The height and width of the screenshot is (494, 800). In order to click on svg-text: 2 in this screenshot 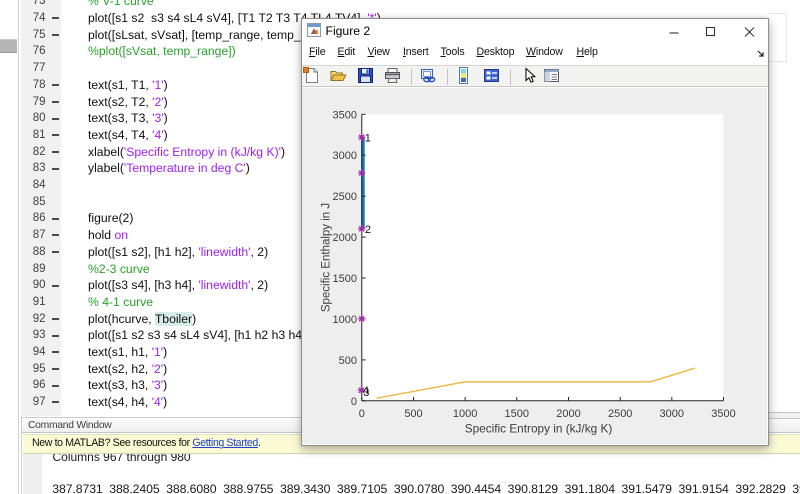, I will do `click(367, 230)`.